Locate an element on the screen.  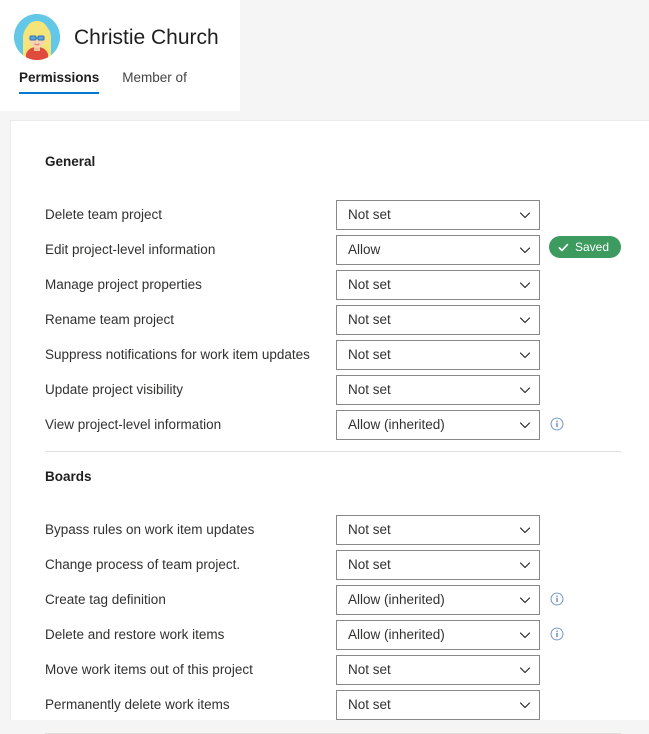
permission-row: Permanently delete work items Not set is located at coordinates (345, 704).